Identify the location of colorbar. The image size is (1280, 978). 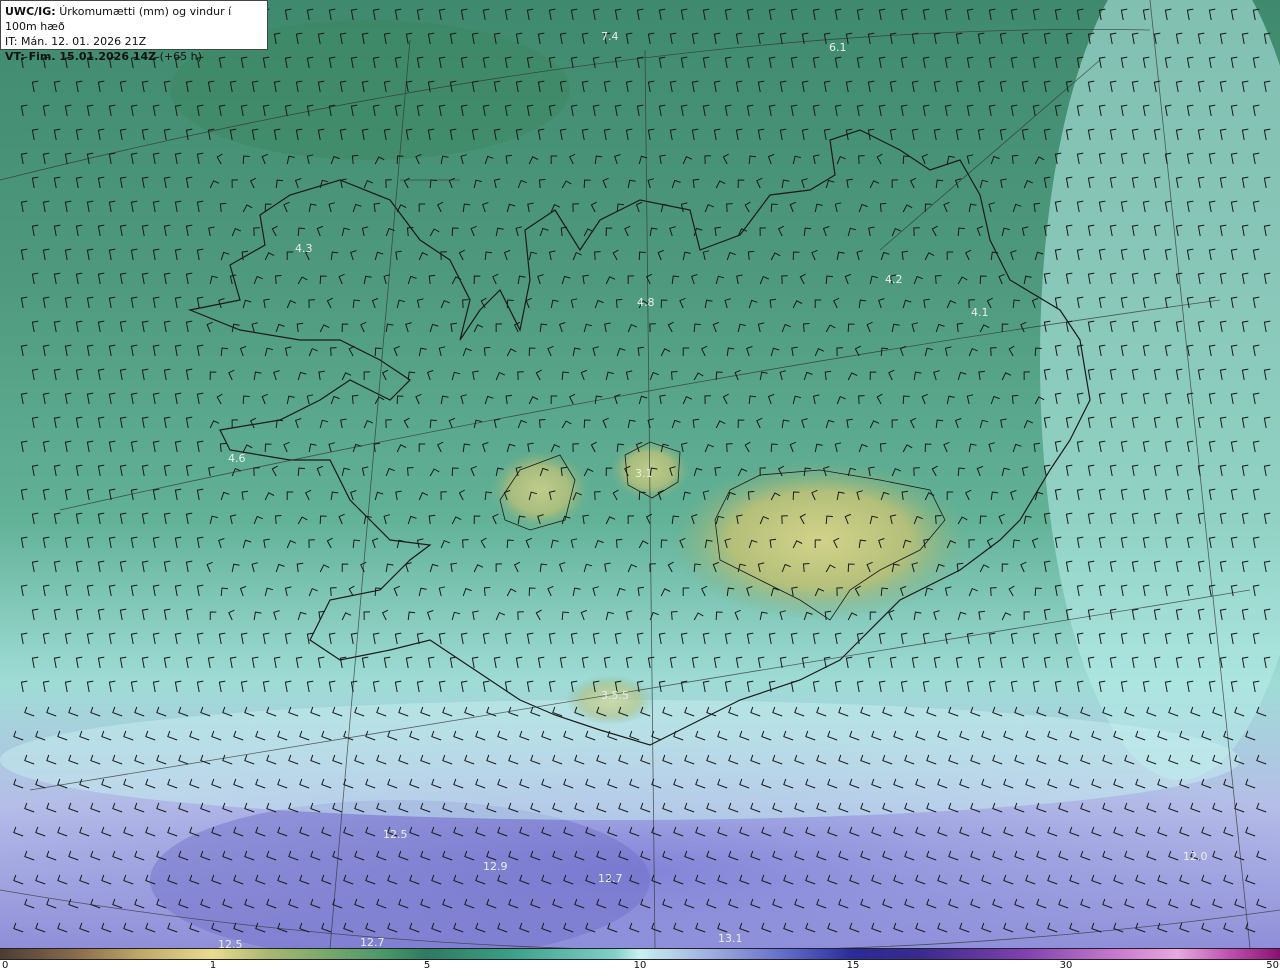
(640, 954).